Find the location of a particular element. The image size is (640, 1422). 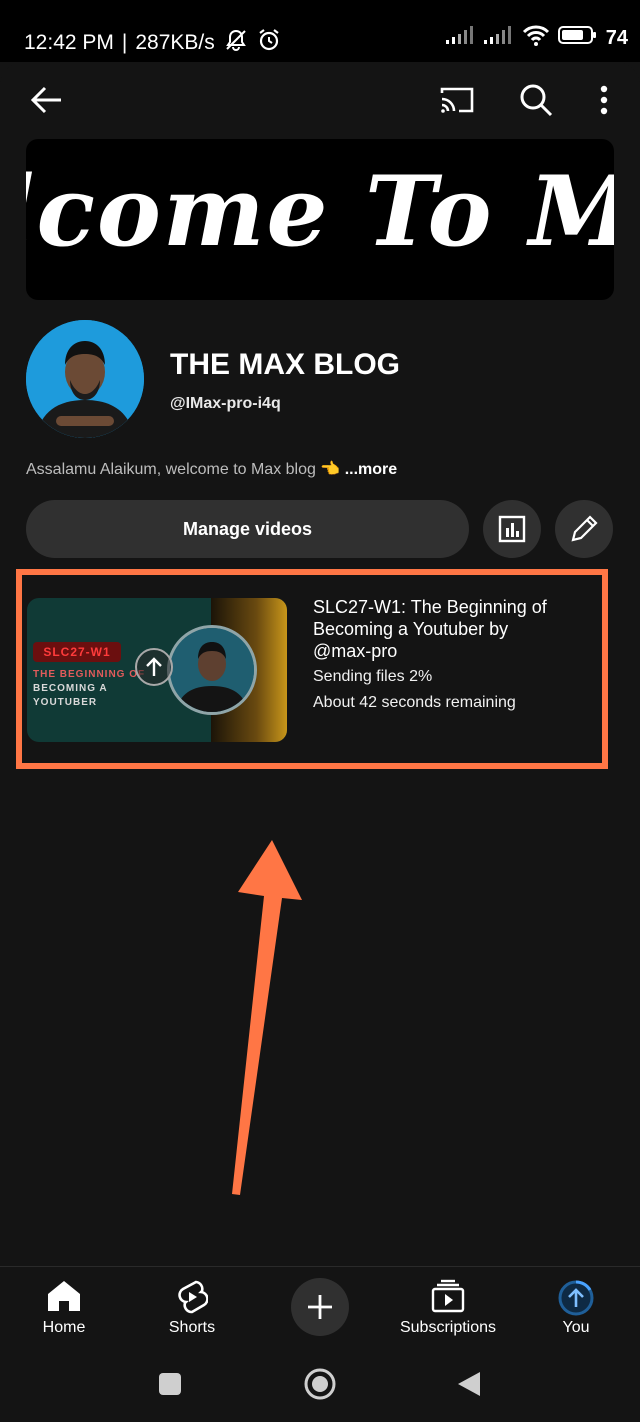

search-icon is located at coordinates (536, 100).